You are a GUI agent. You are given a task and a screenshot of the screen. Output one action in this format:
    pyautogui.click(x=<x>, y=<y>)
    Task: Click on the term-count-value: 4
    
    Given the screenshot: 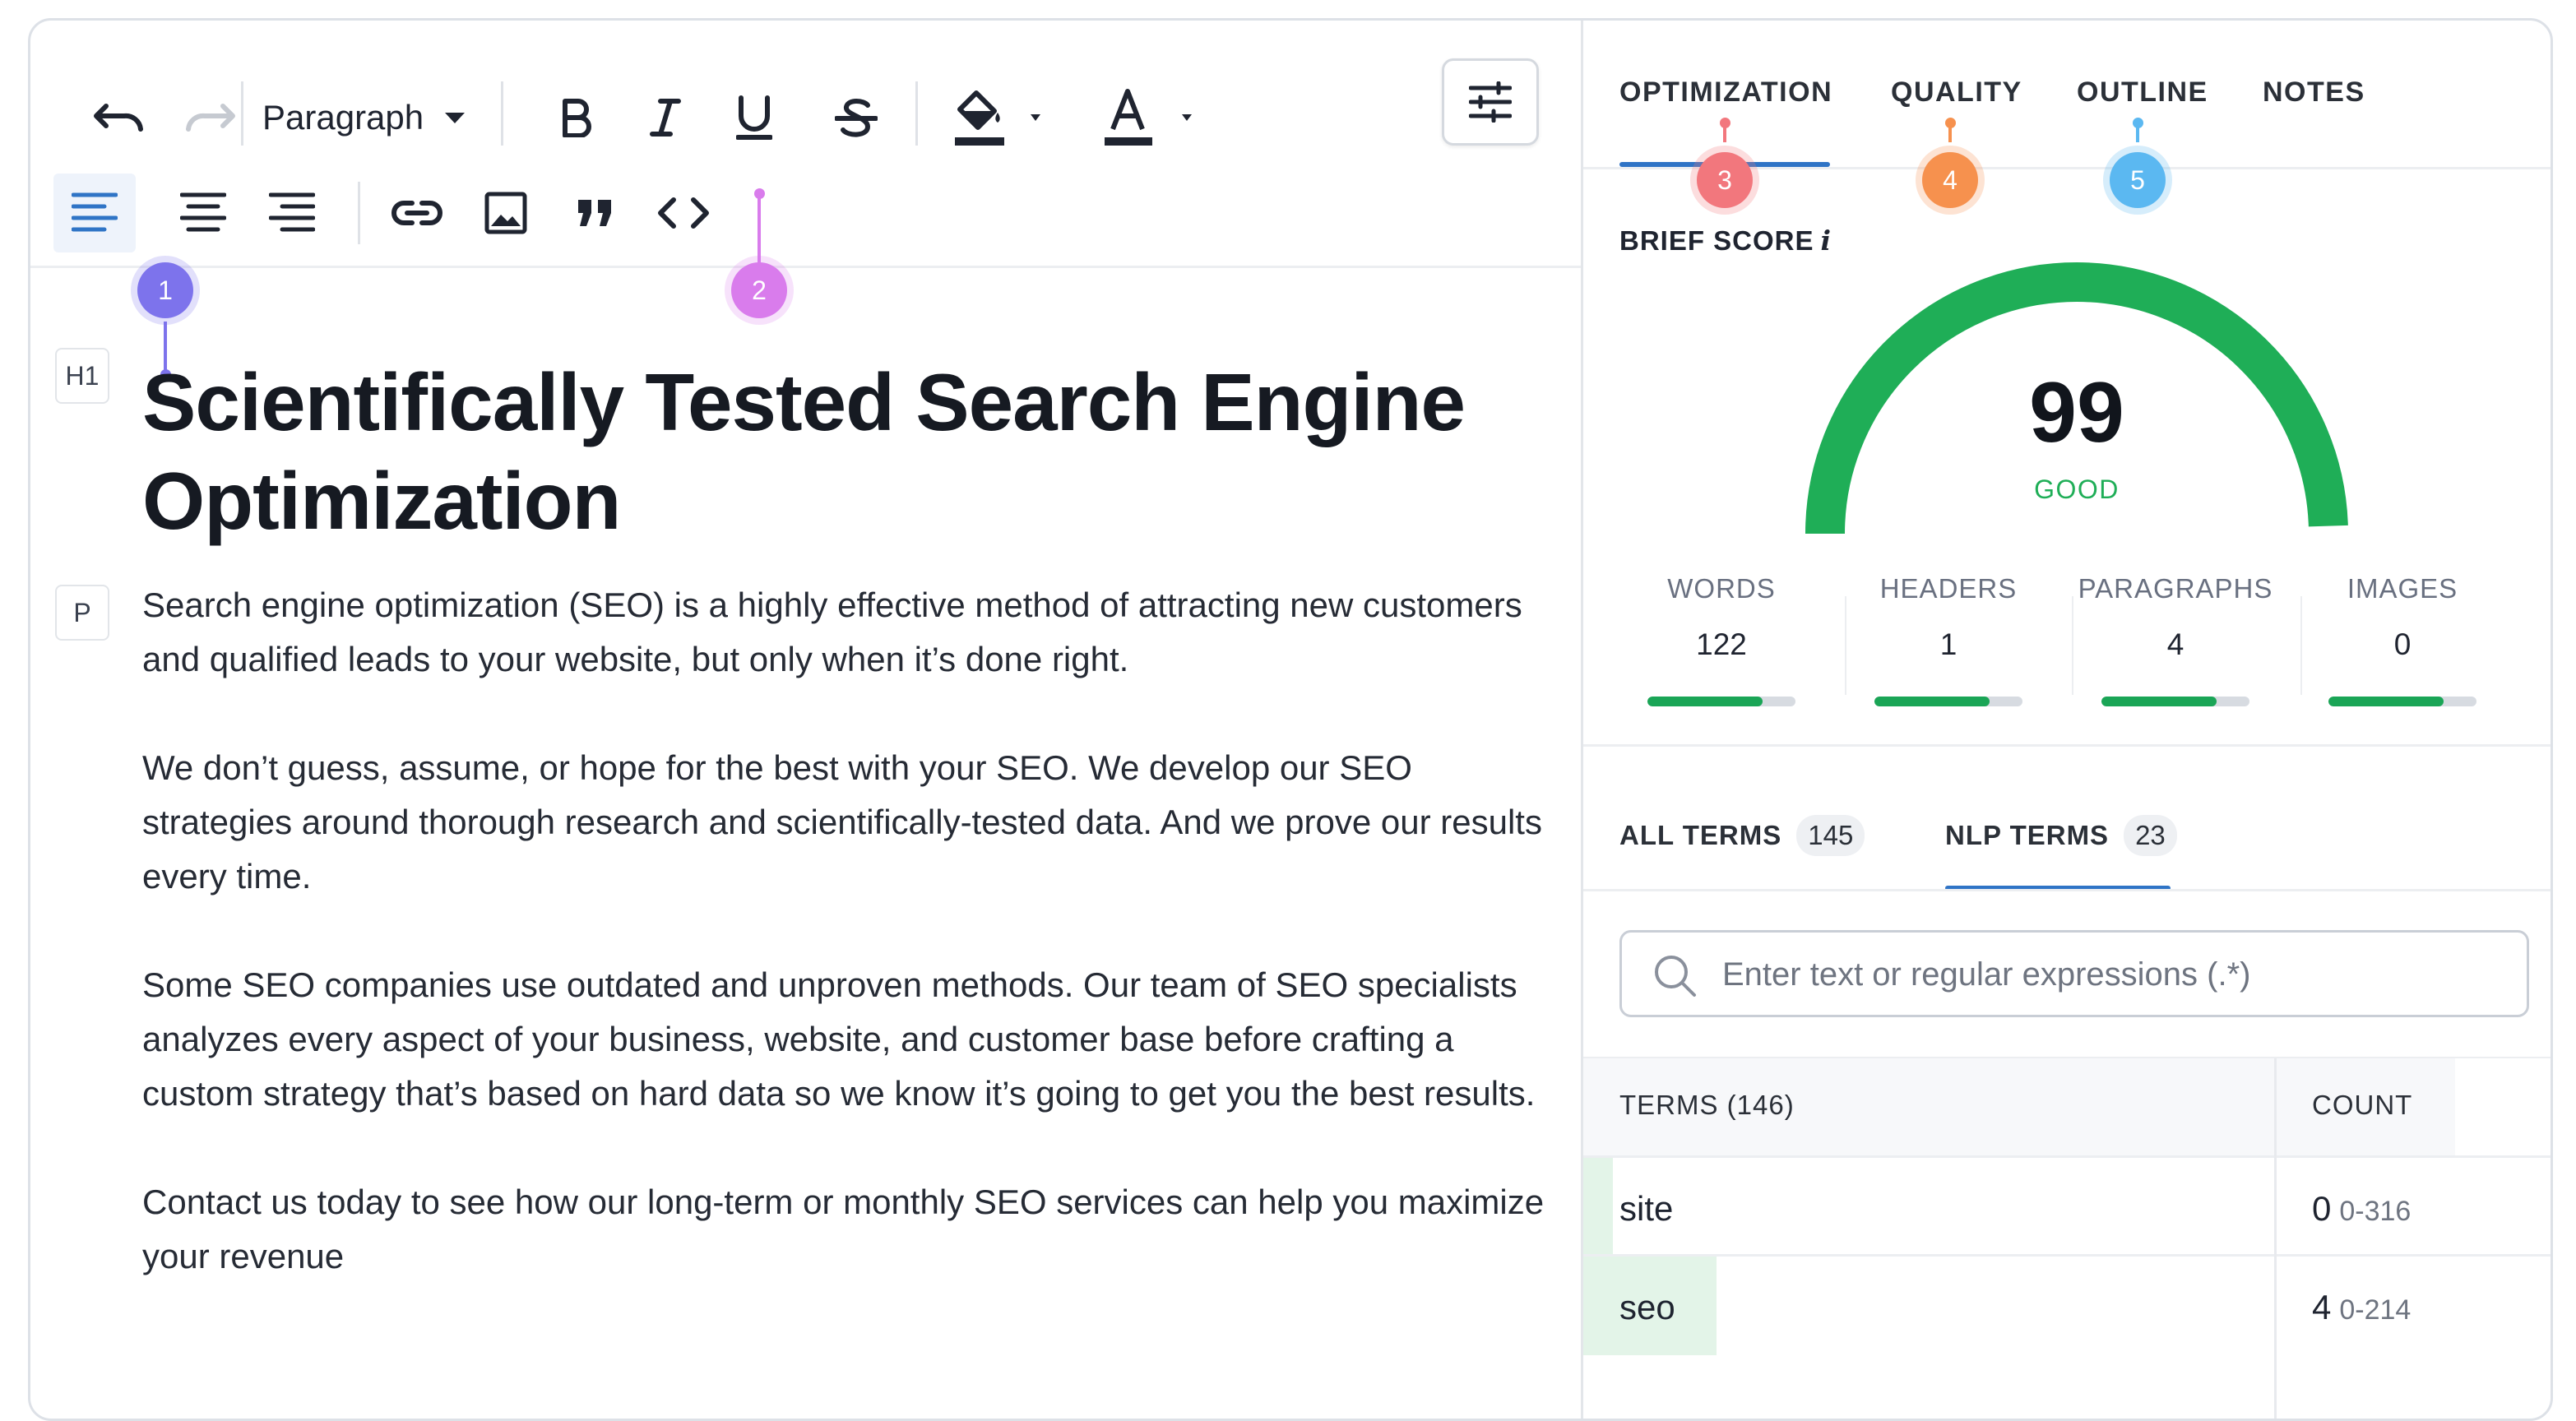 What is the action you would take?
    pyautogui.click(x=2322, y=1307)
    